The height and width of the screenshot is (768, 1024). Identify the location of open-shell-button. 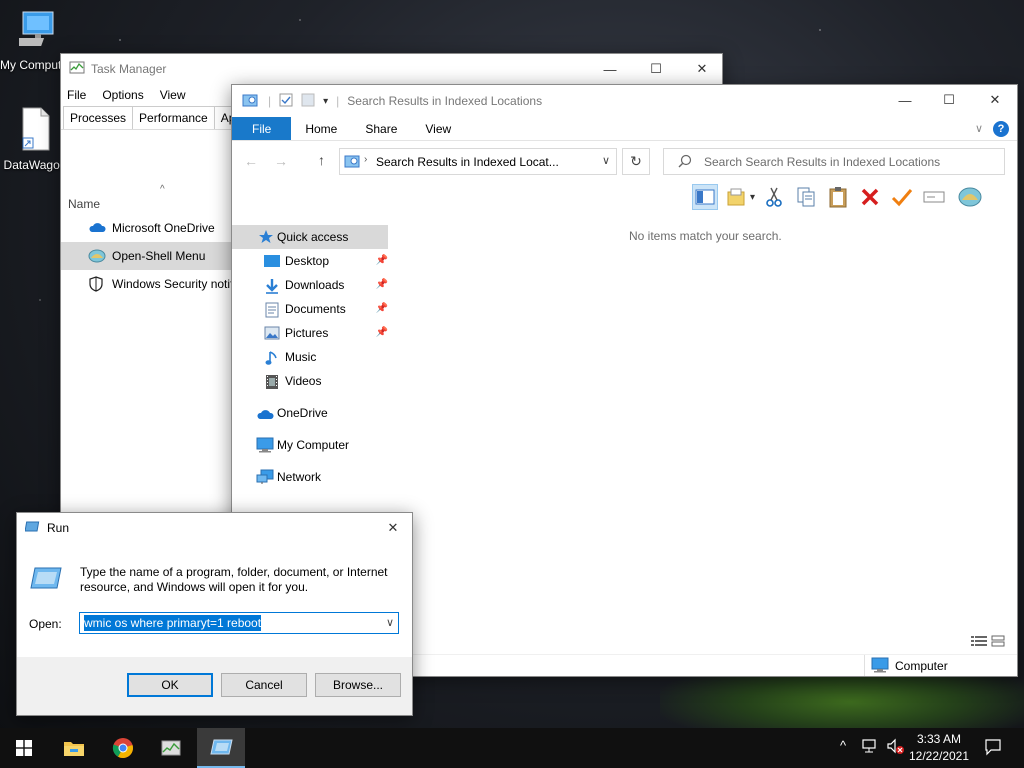
(970, 197).